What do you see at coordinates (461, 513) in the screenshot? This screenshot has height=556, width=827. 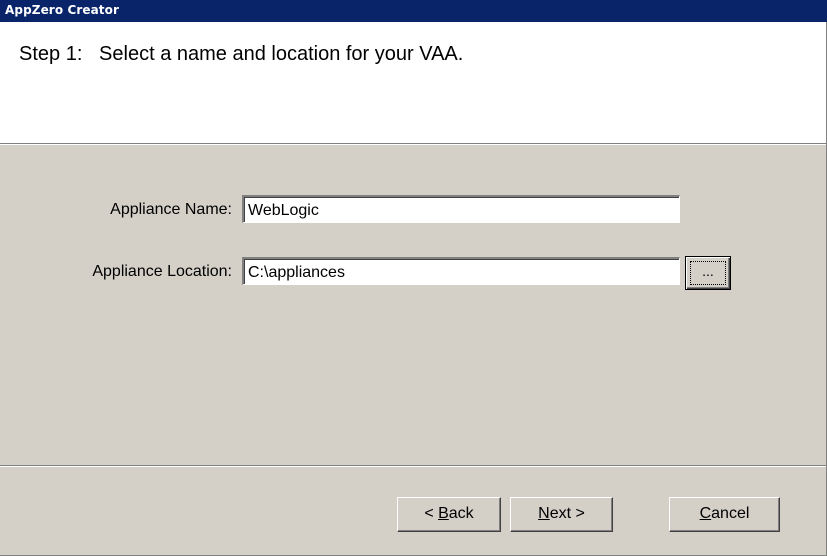 I see `back-button-rest: ack` at bounding box center [461, 513].